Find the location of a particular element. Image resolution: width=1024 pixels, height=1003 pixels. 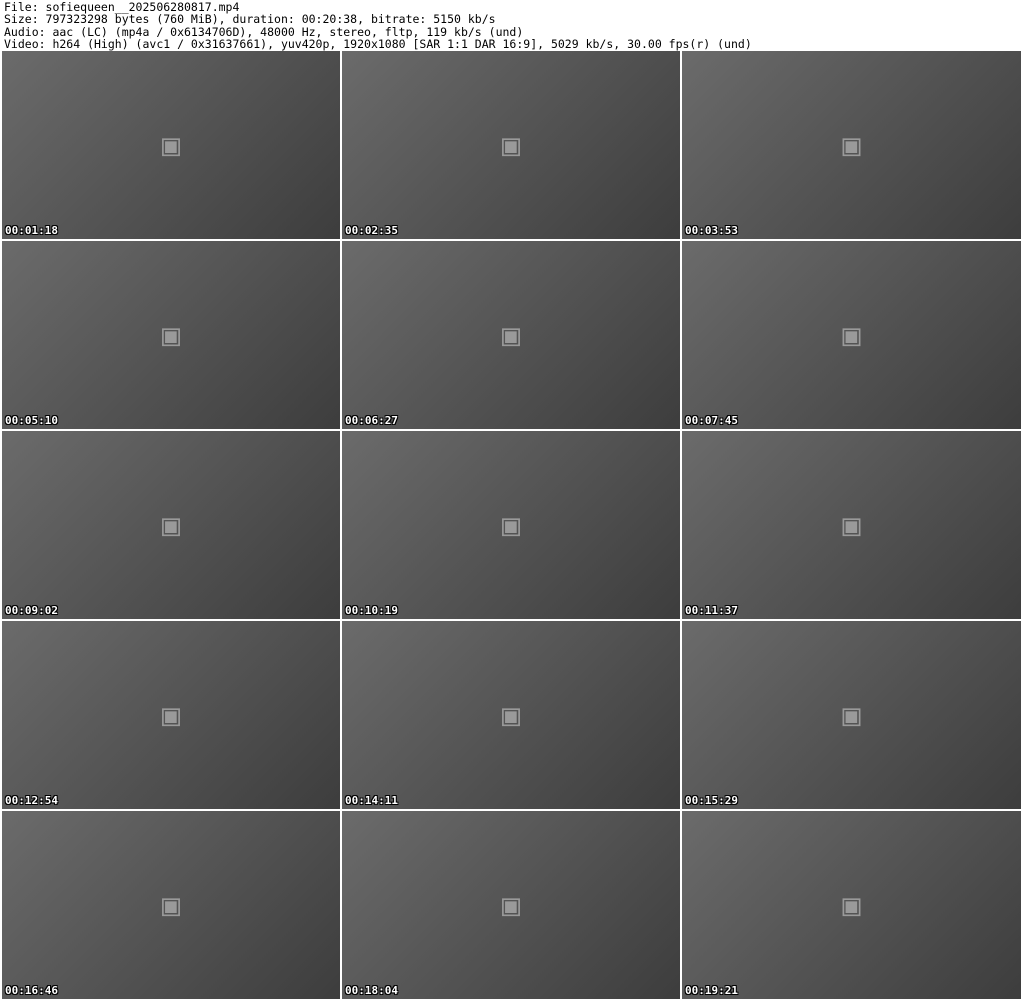

video-thumbnail: ▣ 00:01:18 is located at coordinates (171, 145).